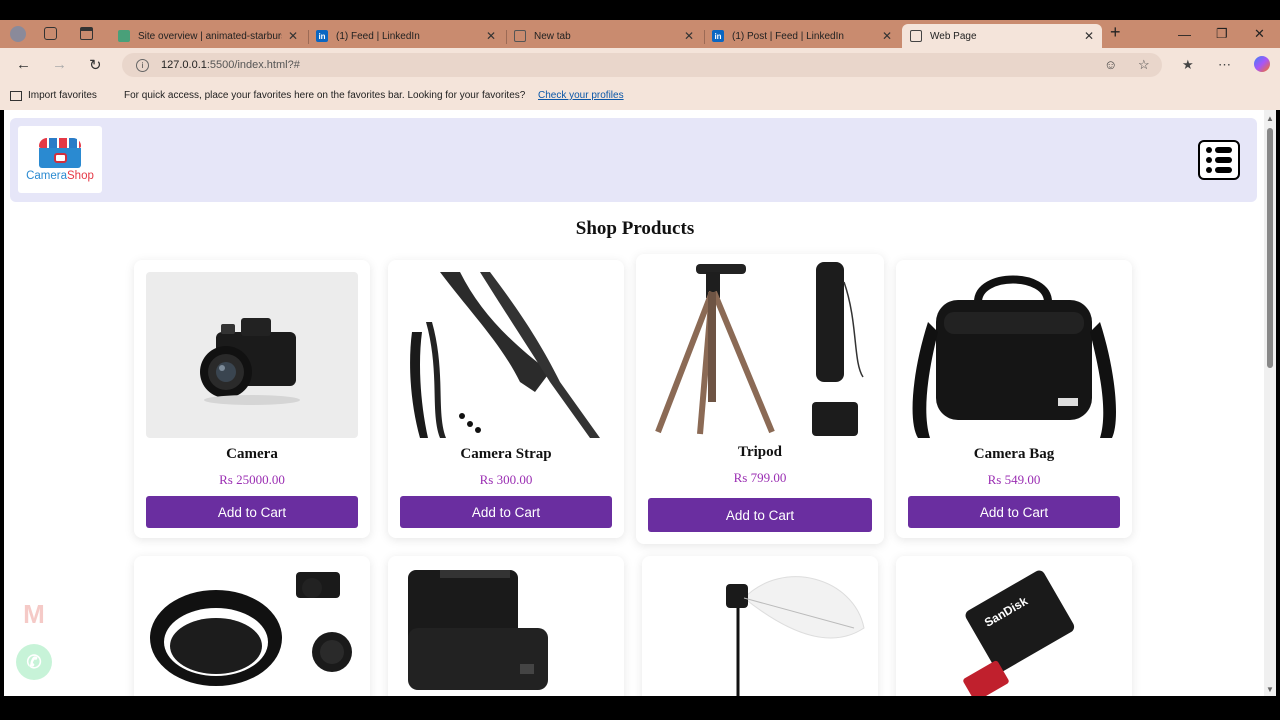  What do you see at coordinates (635, 228) in the screenshot?
I see `section-title: Shop Products` at bounding box center [635, 228].